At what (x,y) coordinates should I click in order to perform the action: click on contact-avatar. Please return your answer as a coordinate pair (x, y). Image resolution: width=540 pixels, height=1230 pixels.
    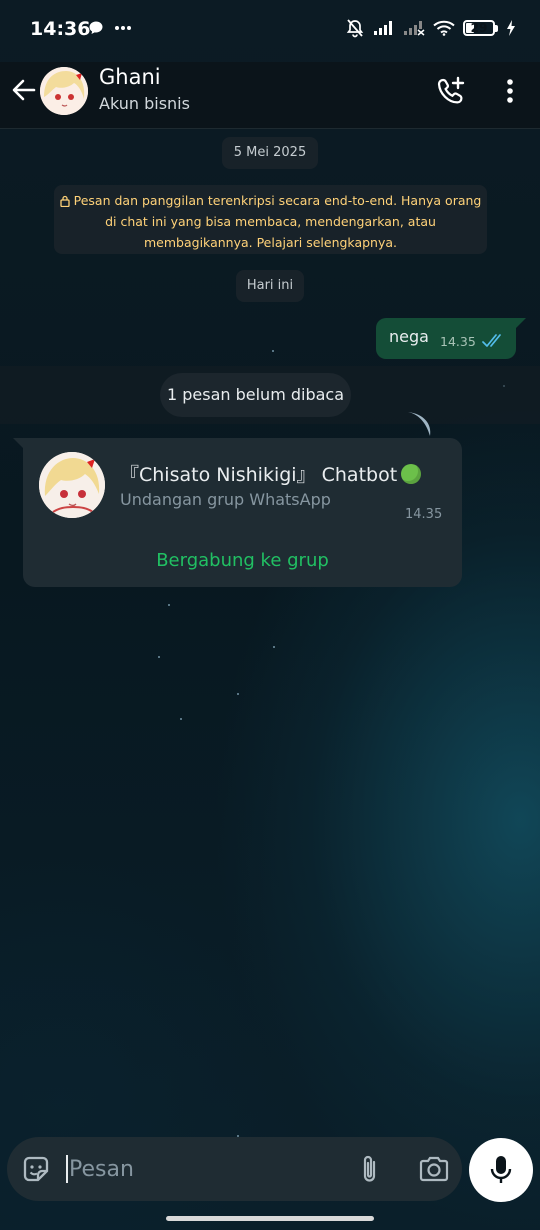
    Looking at the image, I should click on (64, 91).